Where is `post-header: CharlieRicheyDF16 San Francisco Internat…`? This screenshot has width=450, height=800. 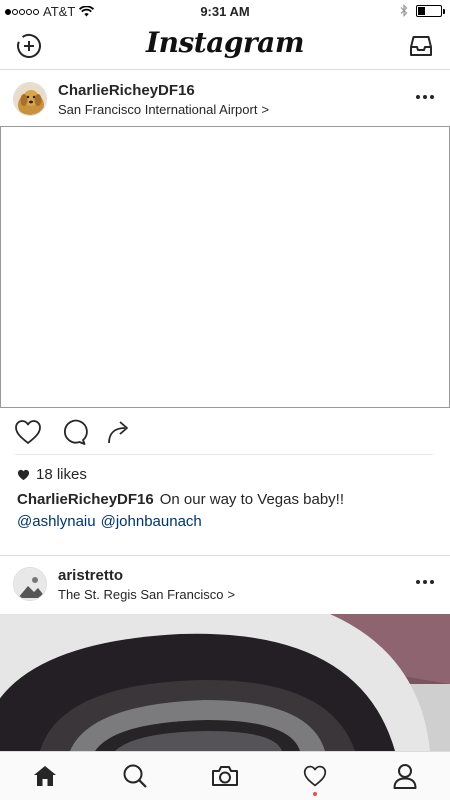 post-header: CharlieRicheyDF16 San Francisco Internat… is located at coordinates (225, 99).